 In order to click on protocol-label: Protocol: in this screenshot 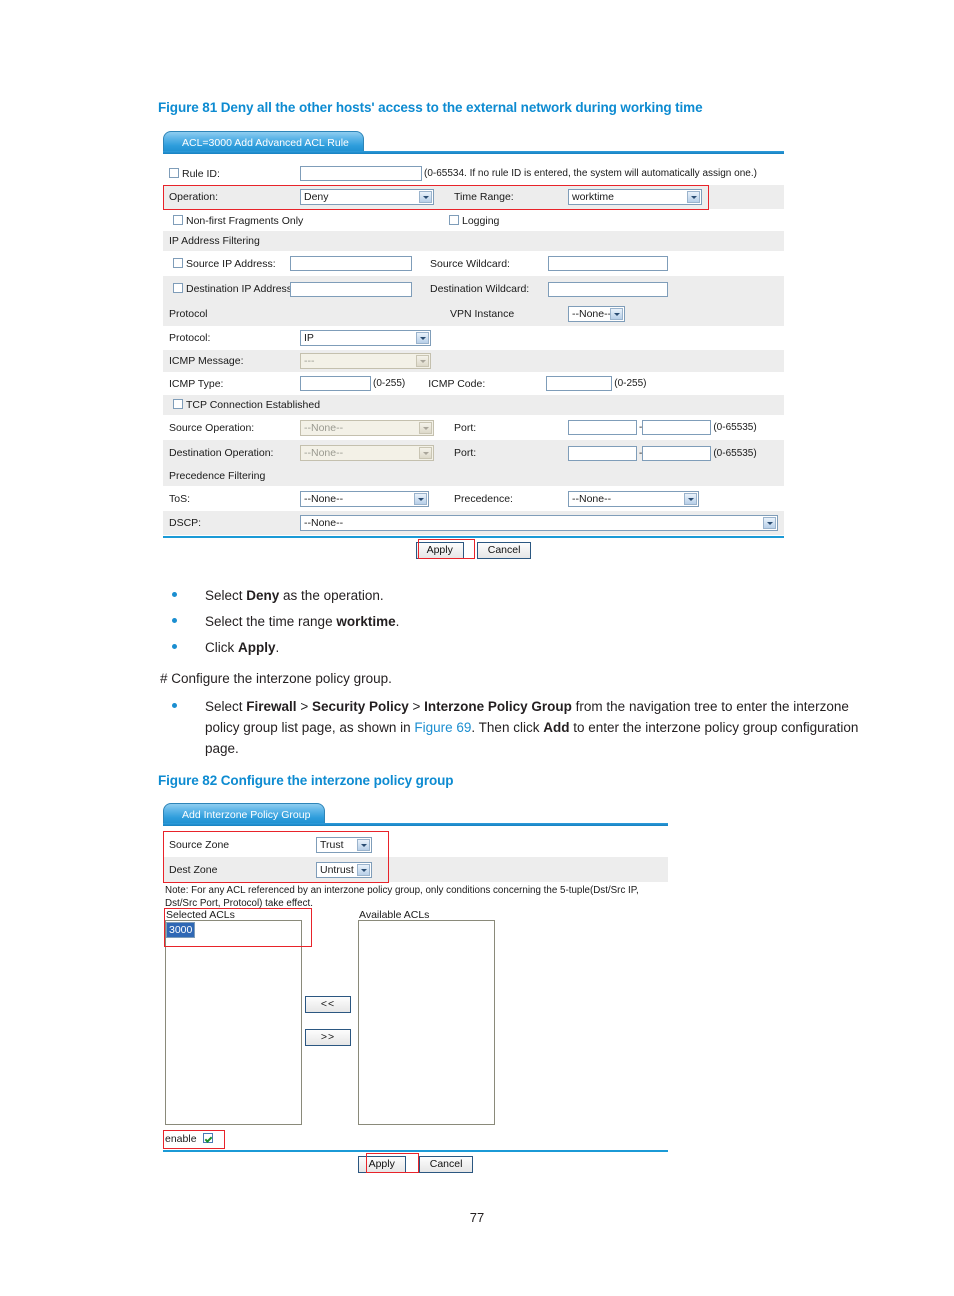, I will do `click(190, 338)`.